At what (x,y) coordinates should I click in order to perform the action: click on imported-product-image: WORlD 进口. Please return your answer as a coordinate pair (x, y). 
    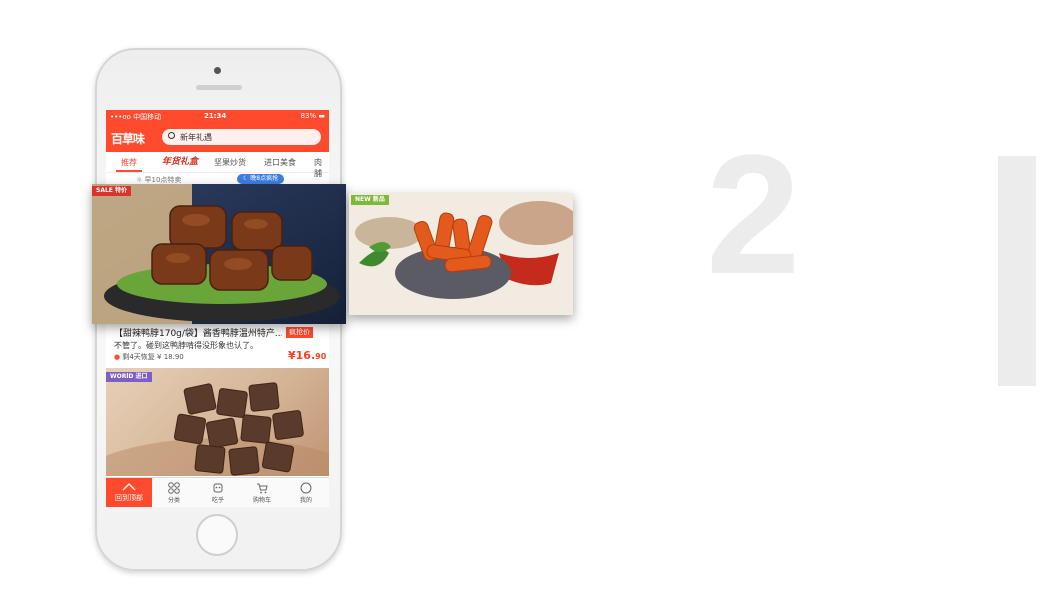
    Looking at the image, I should click on (217, 422).